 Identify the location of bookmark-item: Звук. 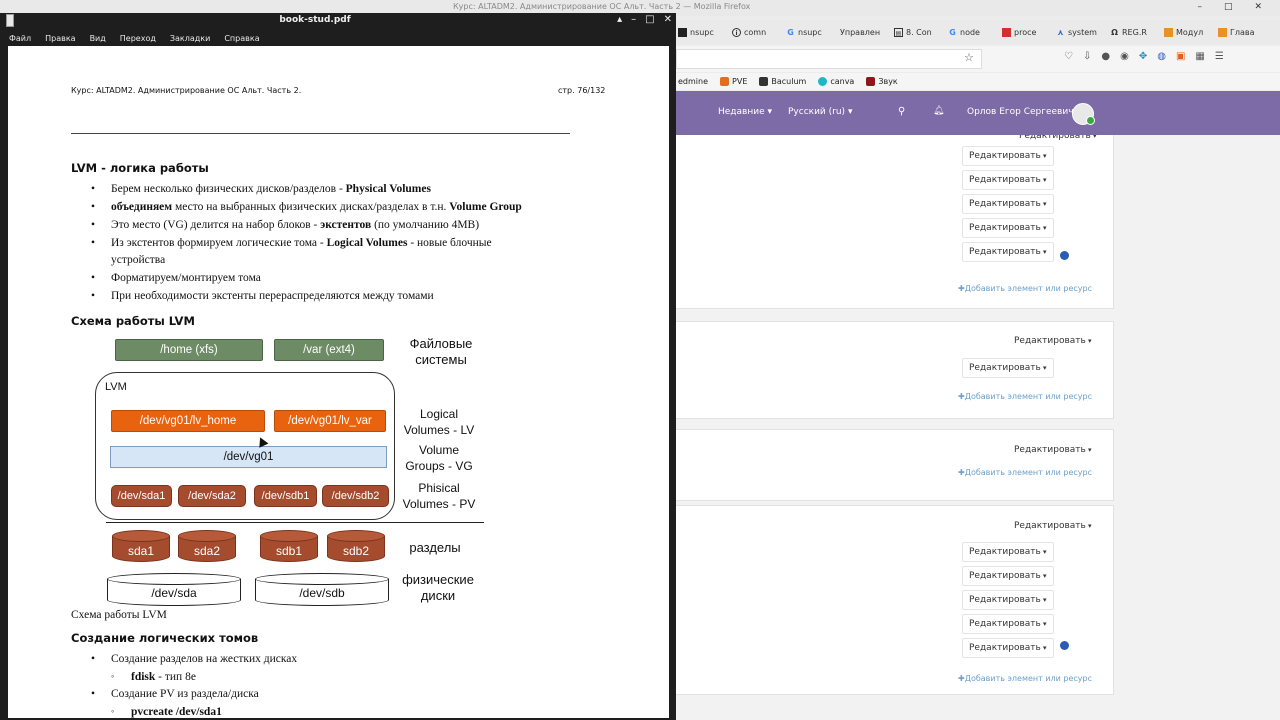
(882, 81).